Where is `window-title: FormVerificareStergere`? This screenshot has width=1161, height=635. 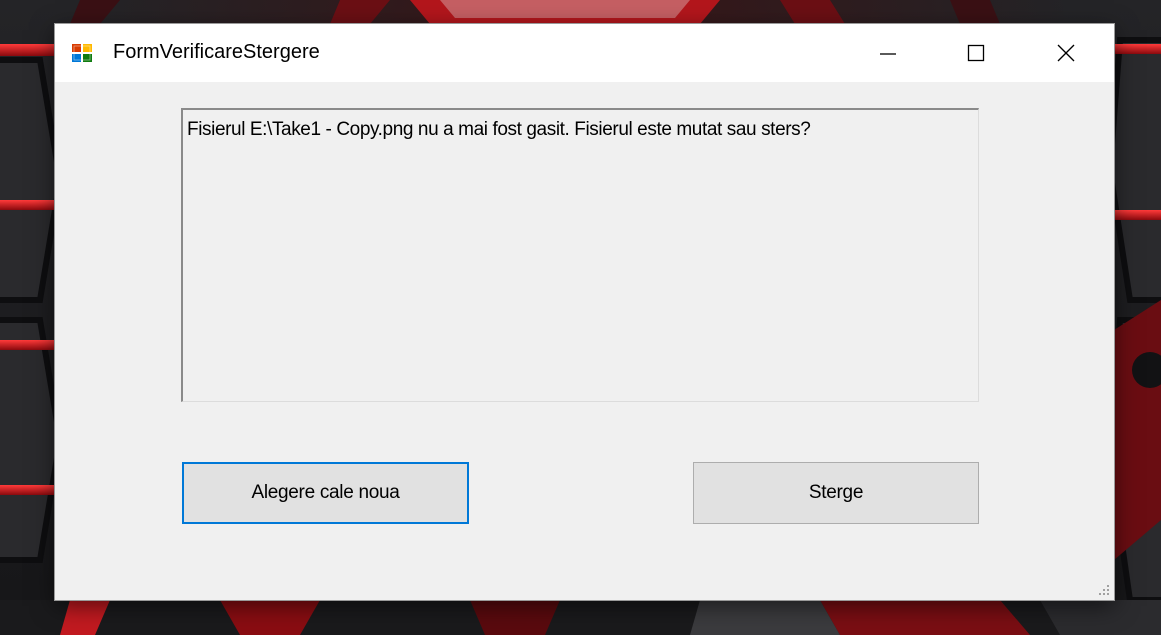
window-title: FormVerificareStergere is located at coordinates (216, 52).